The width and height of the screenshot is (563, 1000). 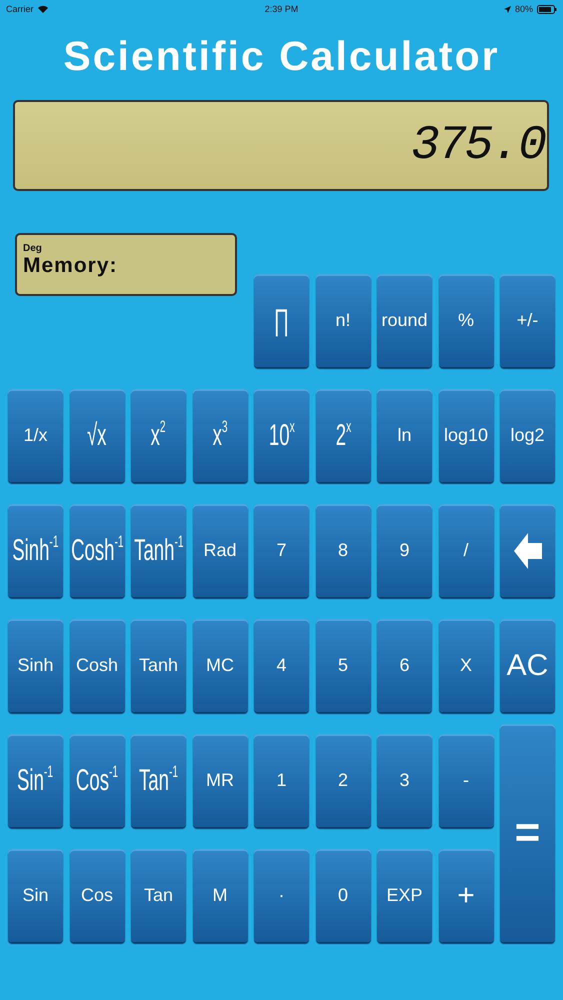 What do you see at coordinates (35, 895) in the screenshot?
I see `key-button: Sin` at bounding box center [35, 895].